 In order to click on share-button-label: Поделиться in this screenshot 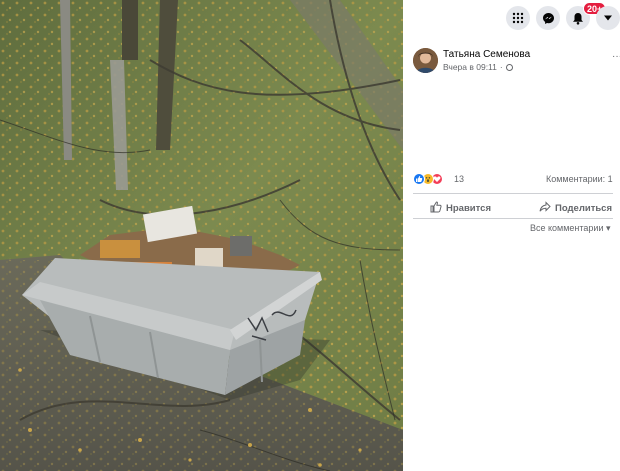, I will do `click(584, 208)`.